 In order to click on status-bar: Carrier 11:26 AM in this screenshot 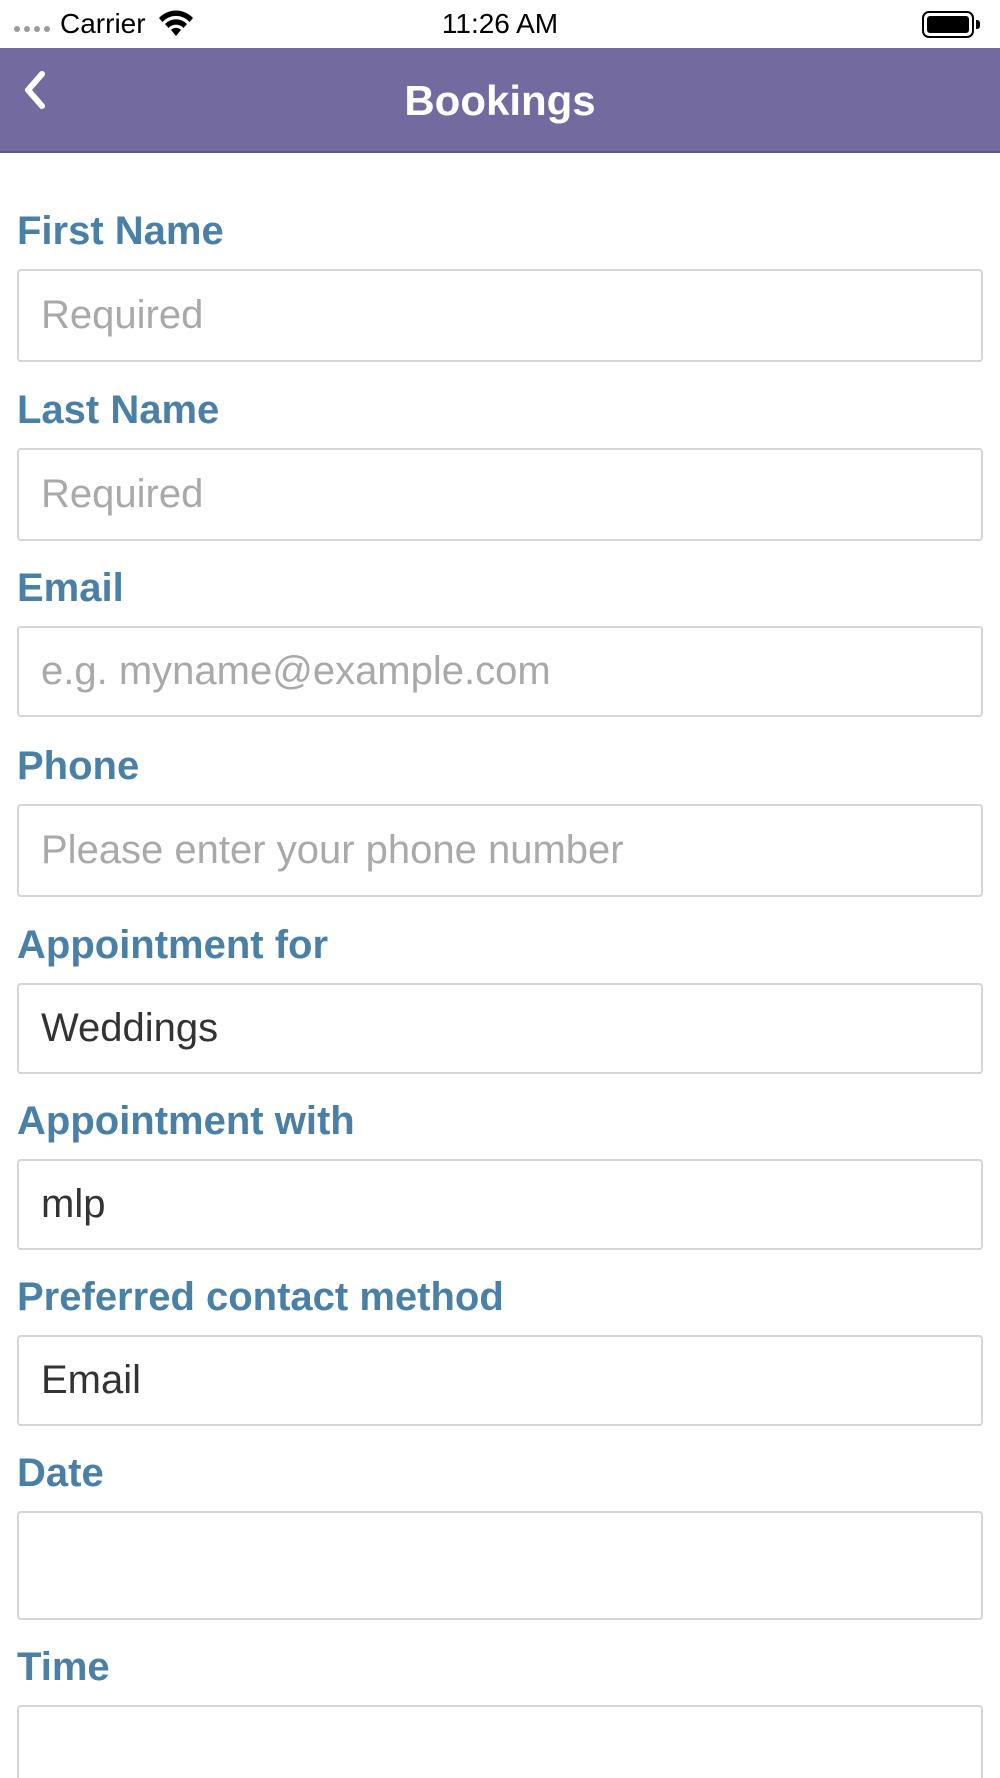, I will do `click(500, 24)`.